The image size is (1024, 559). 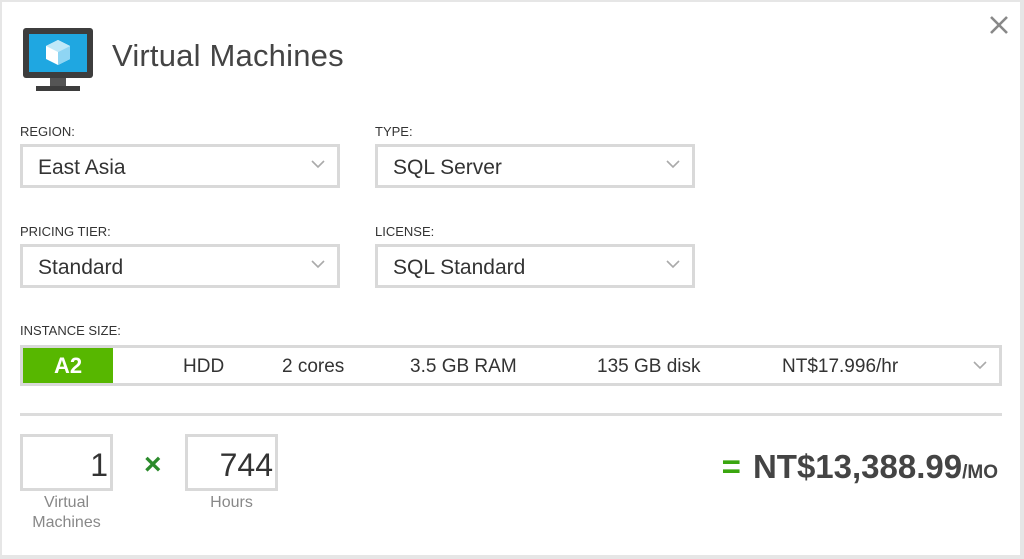 What do you see at coordinates (180, 266) in the screenshot?
I see `pricing-tier-select: Standard` at bounding box center [180, 266].